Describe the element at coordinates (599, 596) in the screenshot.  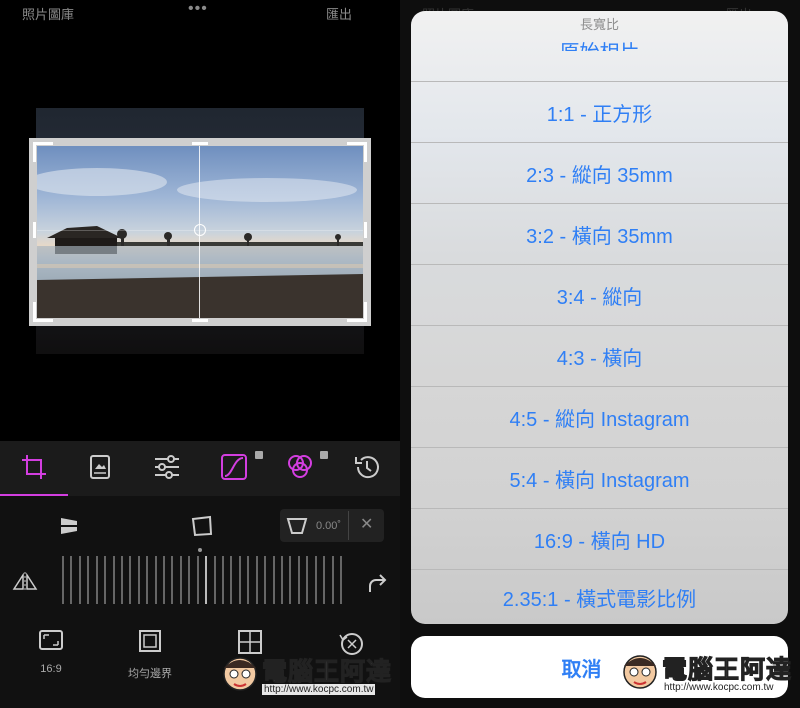
I see `option-2-35-1: 2.35:1 - 橫式電影比例` at that location.